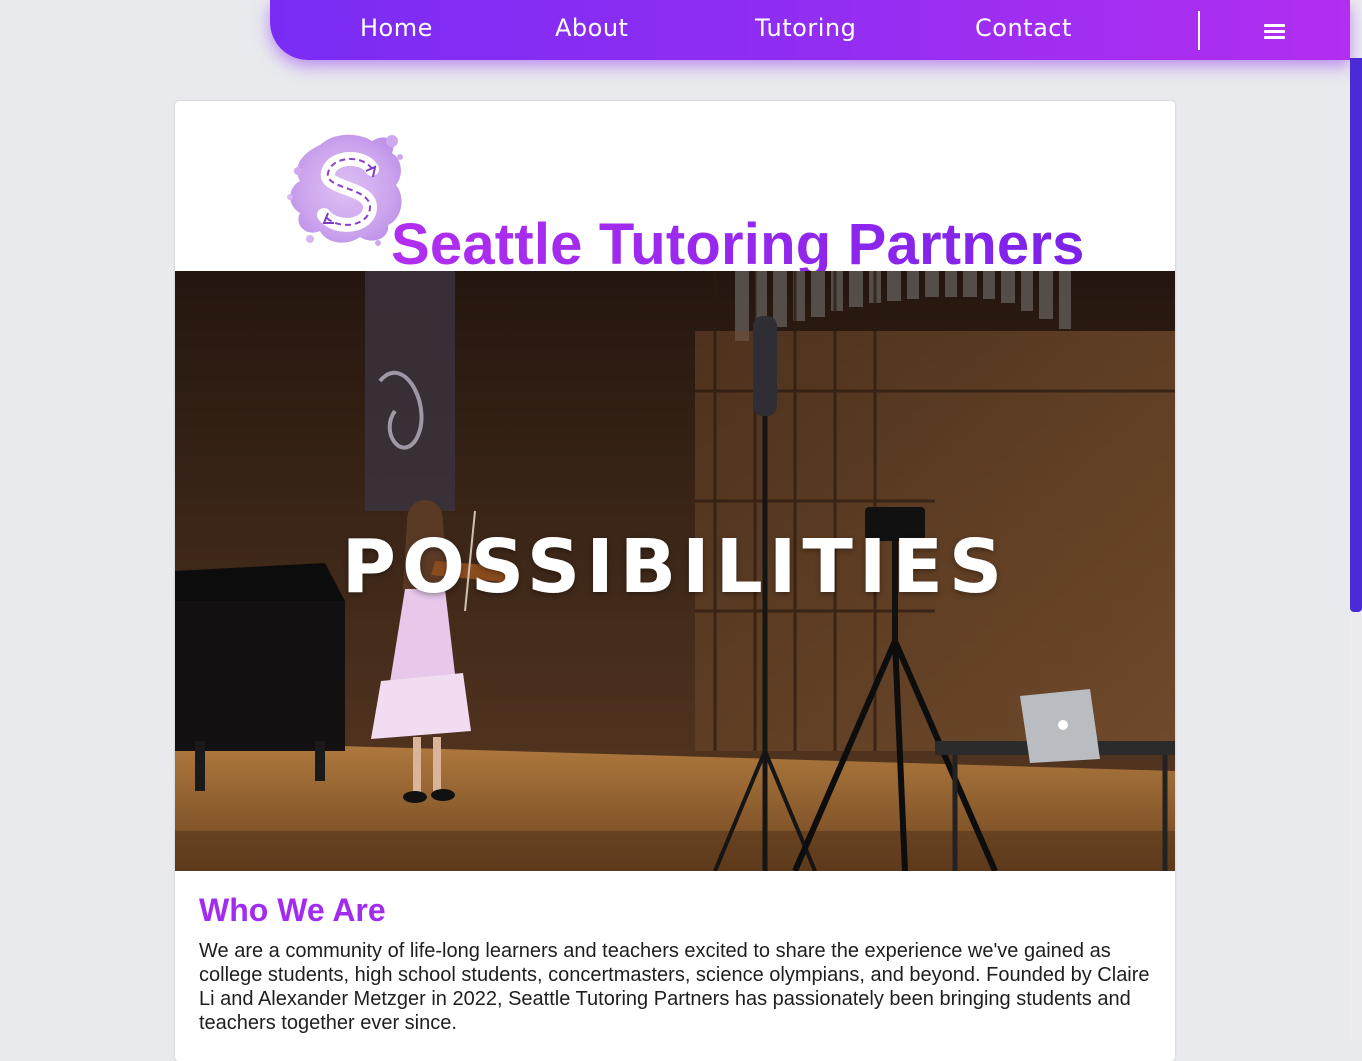 Image resolution: width=1362 pixels, height=1061 pixels. Describe the element at coordinates (591, 28) in the screenshot. I see `nav-about-link: About` at that location.